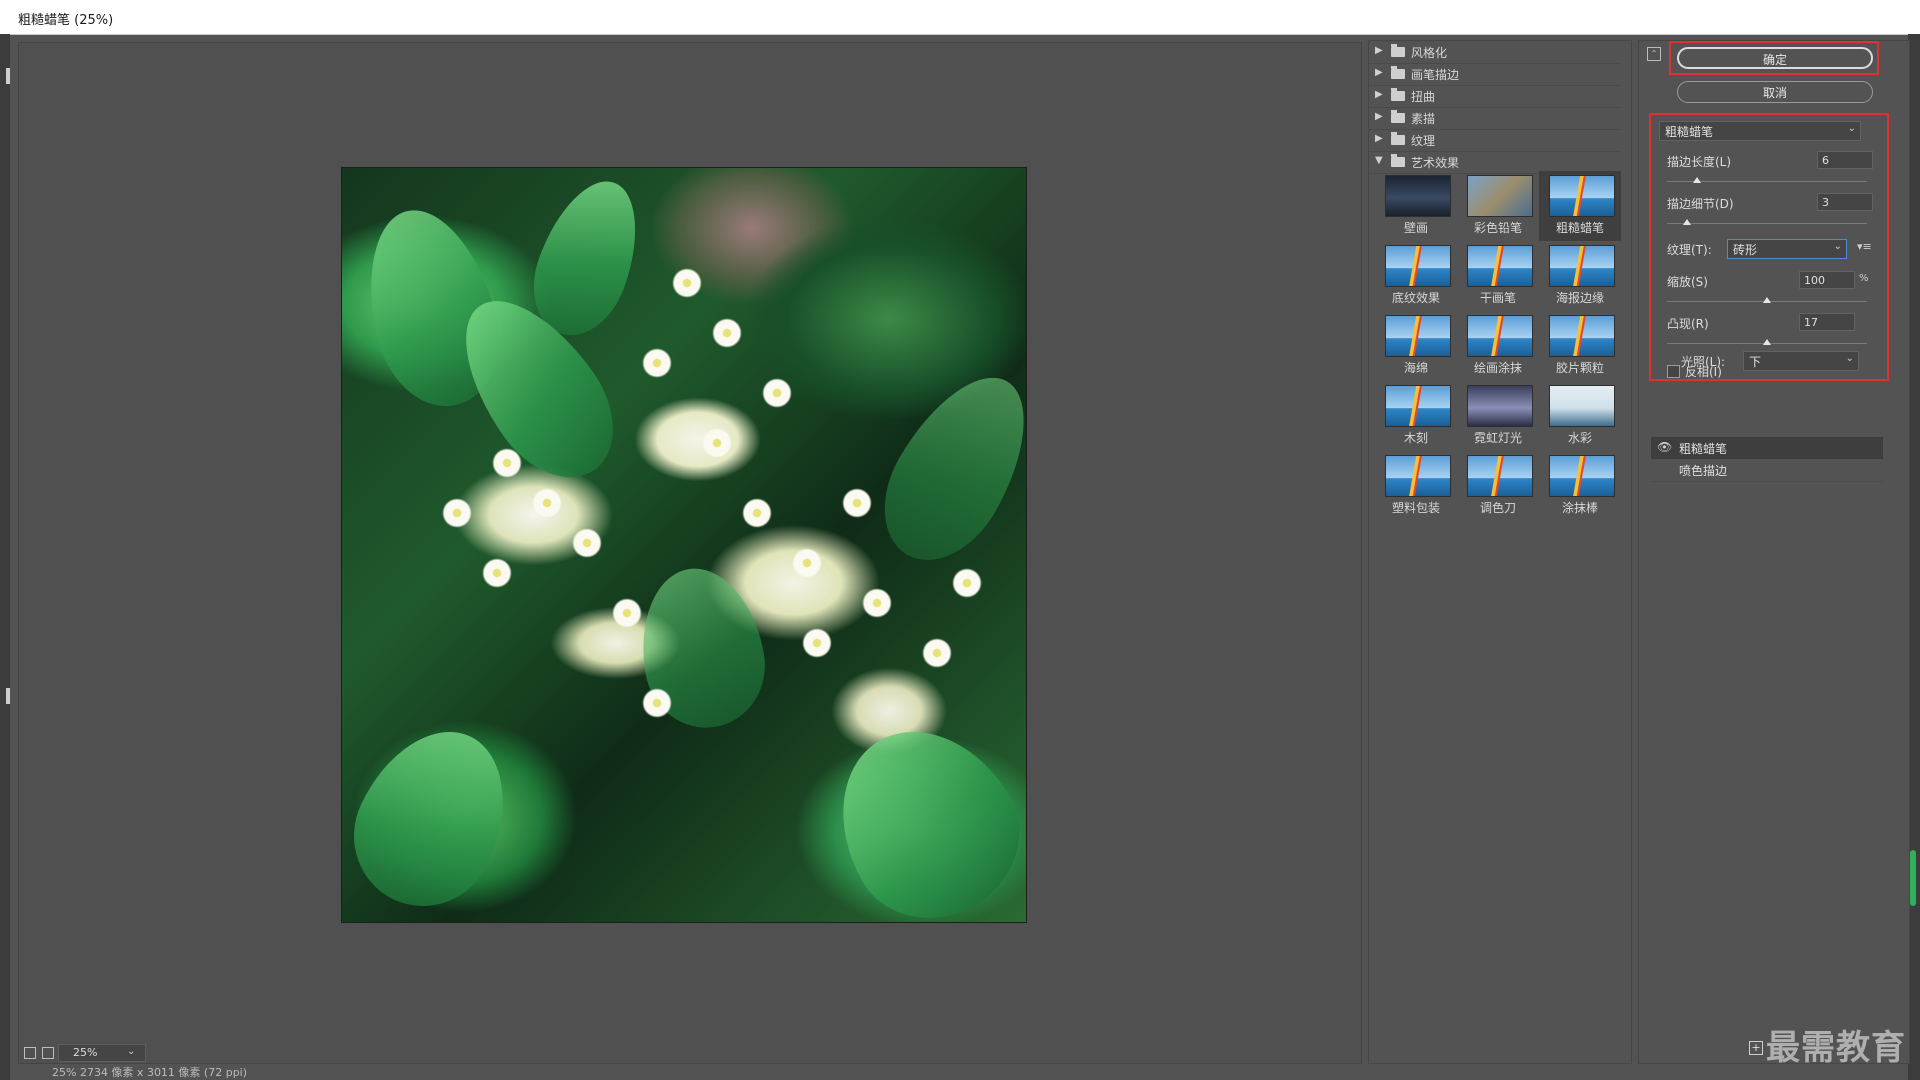 Image resolution: width=1920 pixels, height=1080 pixels. I want to click on zoom-in-button, so click(48, 1053).